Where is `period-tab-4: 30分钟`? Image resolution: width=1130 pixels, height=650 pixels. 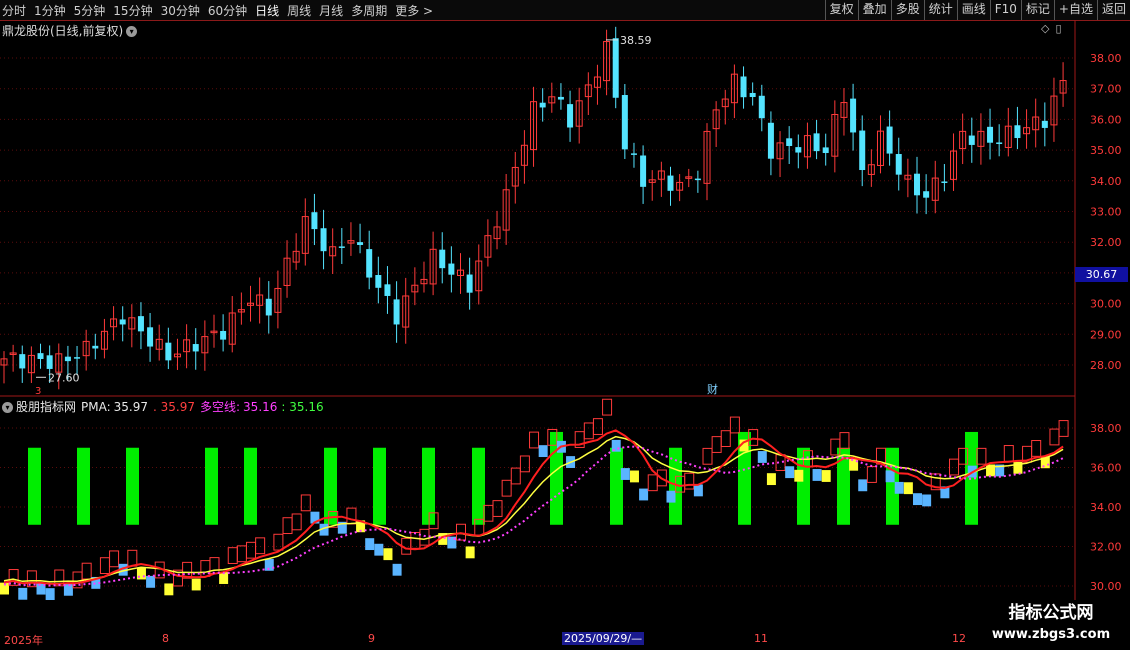 period-tab-4: 30分钟 is located at coordinates (180, 10).